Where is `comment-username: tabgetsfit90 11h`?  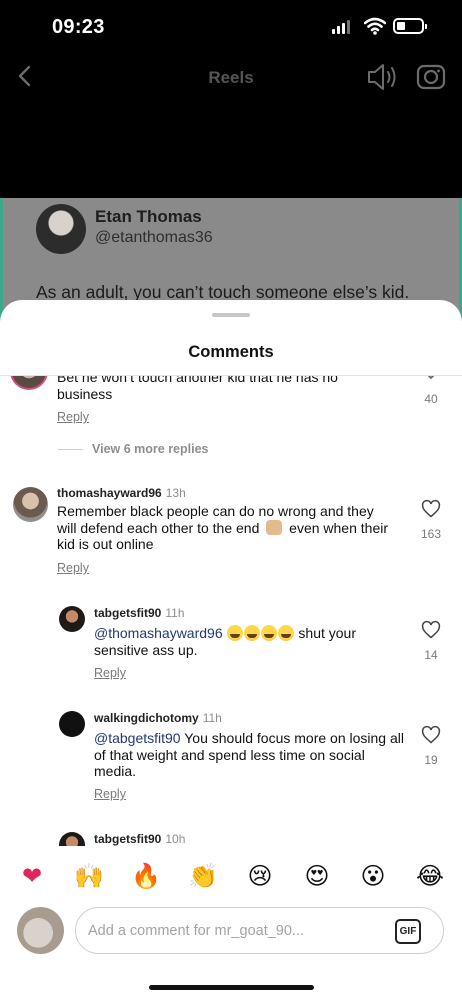 comment-username: tabgetsfit90 11h is located at coordinates (139, 613).